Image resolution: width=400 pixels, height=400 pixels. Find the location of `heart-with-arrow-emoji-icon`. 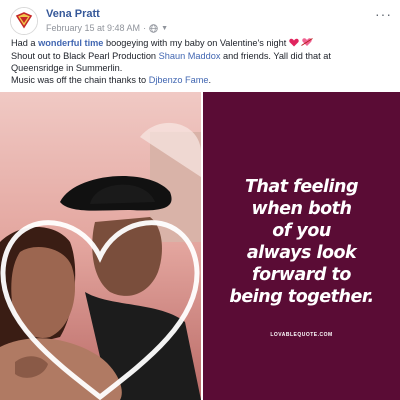

heart-with-arrow-emoji-icon is located at coordinates (307, 43).